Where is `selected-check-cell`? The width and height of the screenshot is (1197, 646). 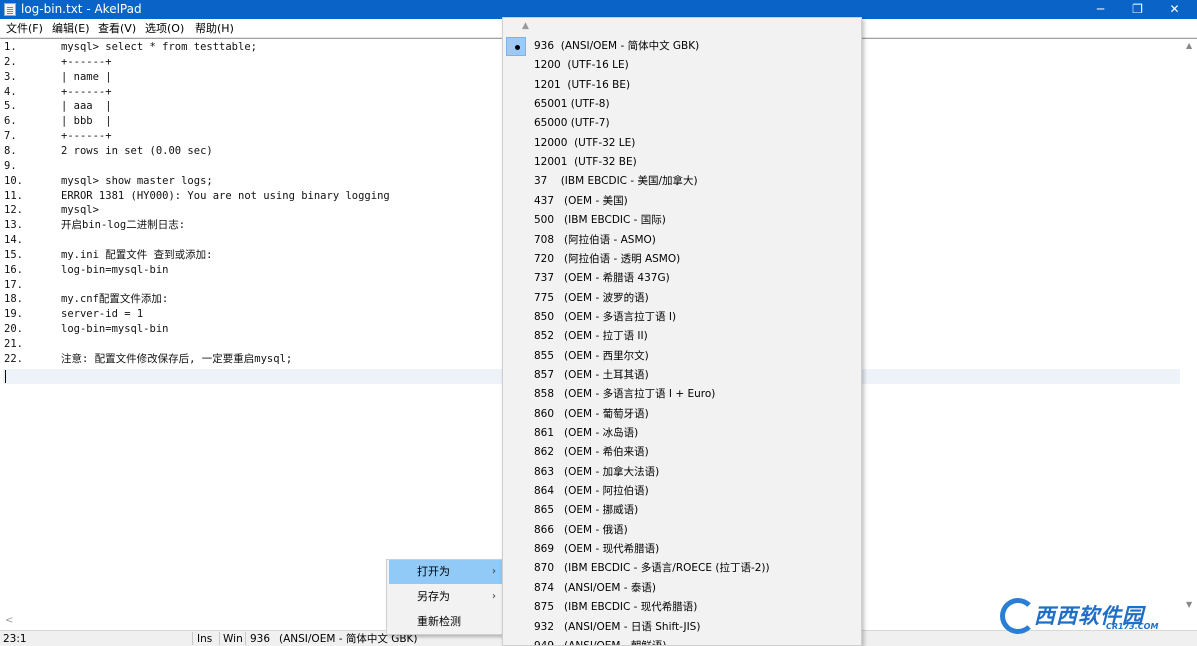 selected-check-cell is located at coordinates (516, 46).